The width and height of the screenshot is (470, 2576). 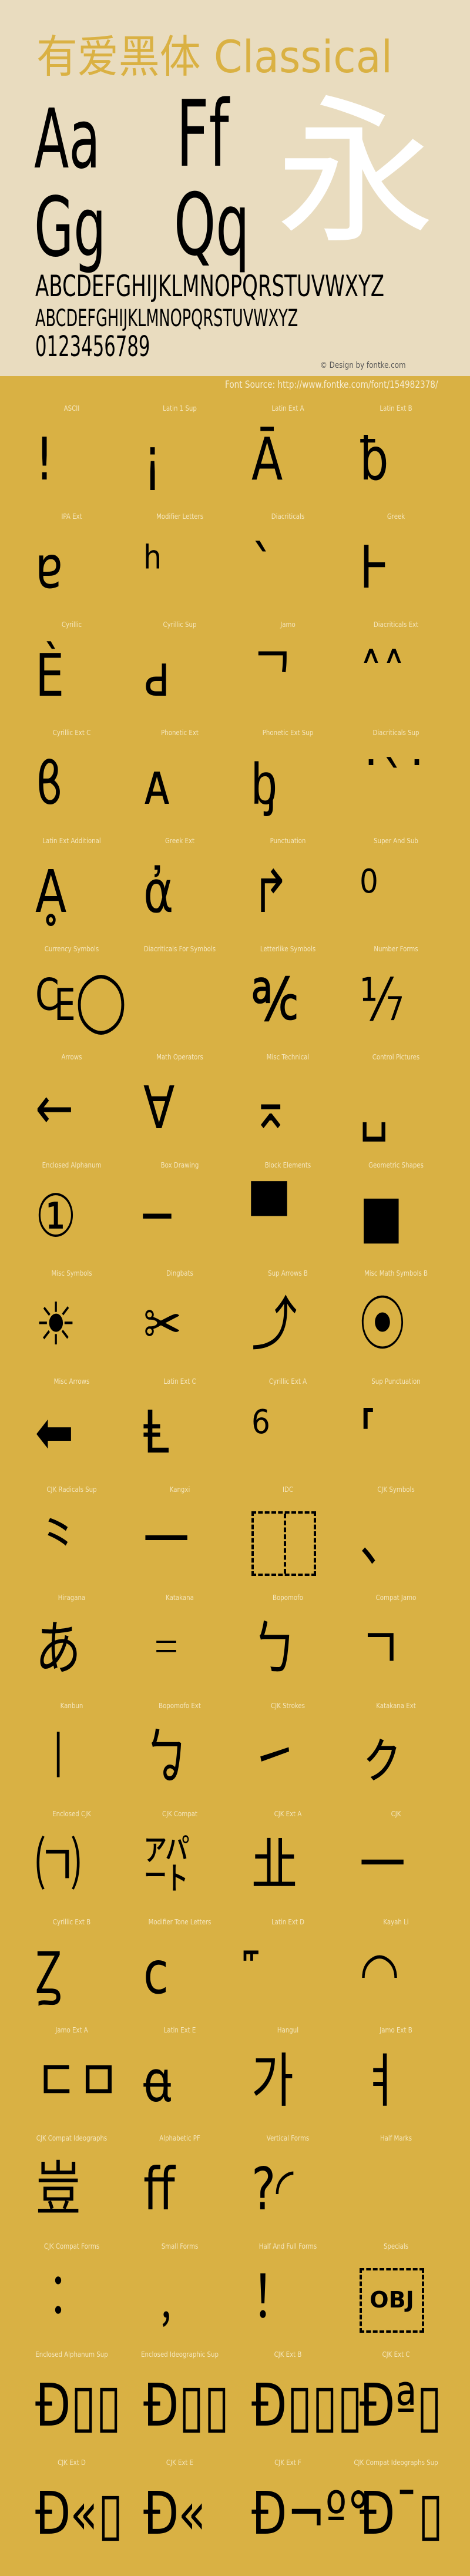 I want to click on block-label: Vertical Forms, so click(x=288, y=2138).